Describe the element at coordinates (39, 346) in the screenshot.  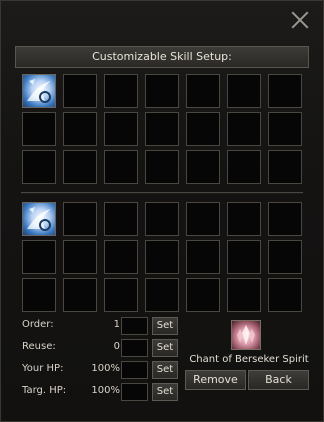
I see `setting-label: Reuse:` at that location.